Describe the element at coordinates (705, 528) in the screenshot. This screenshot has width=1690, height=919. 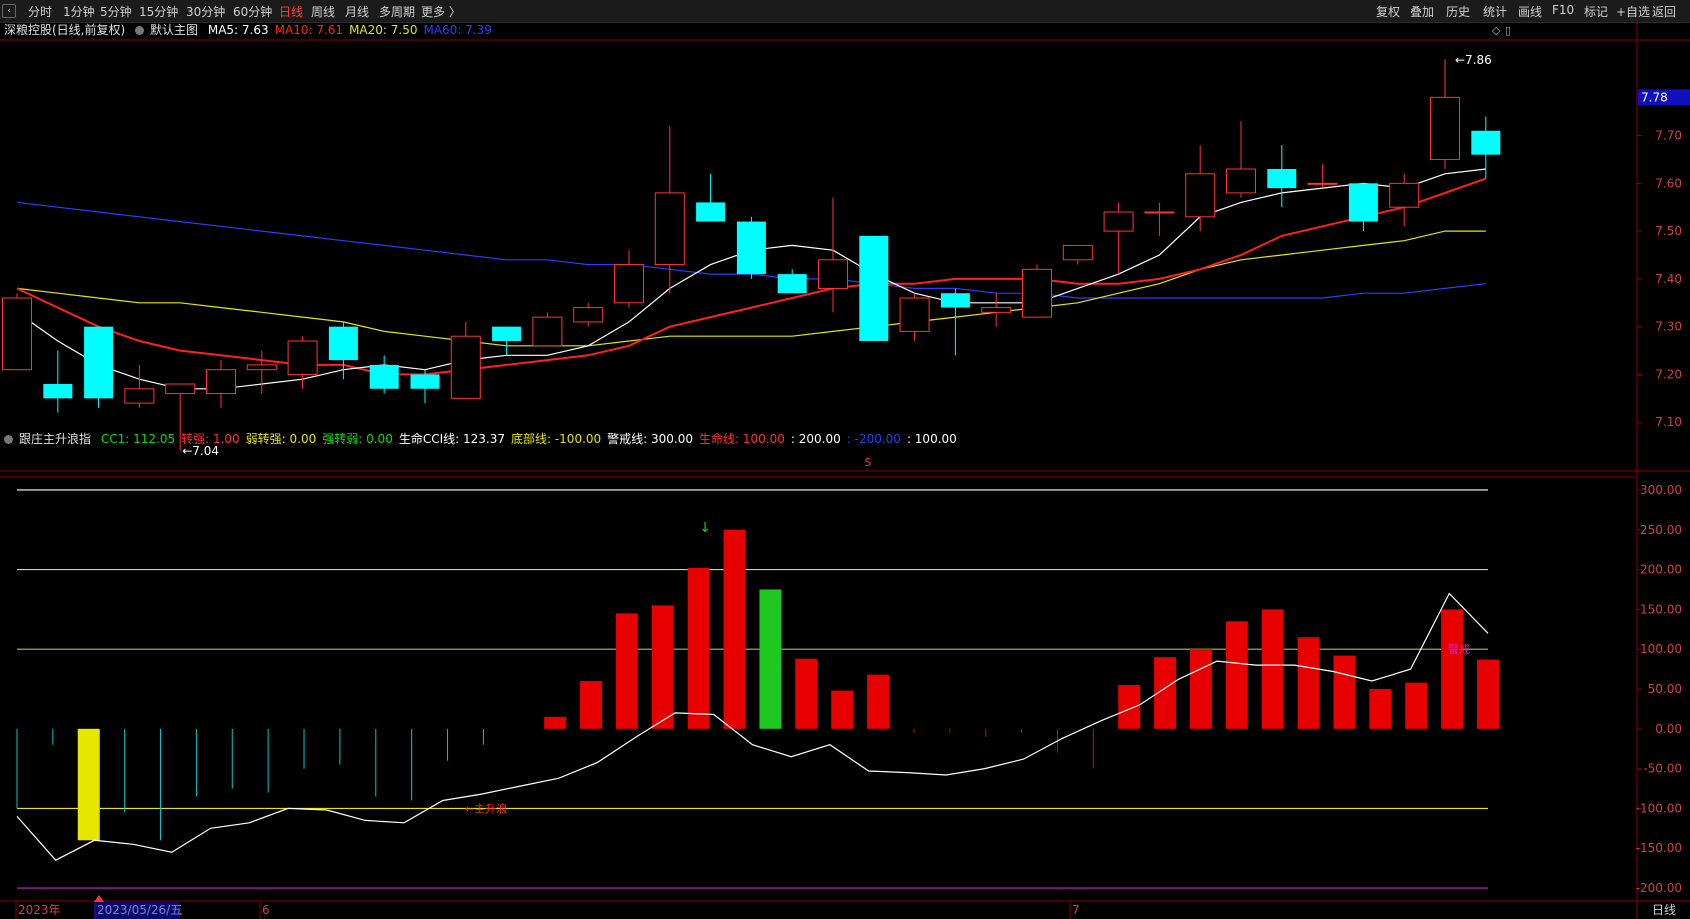
I see `down-arrow-icon: ↓` at that location.